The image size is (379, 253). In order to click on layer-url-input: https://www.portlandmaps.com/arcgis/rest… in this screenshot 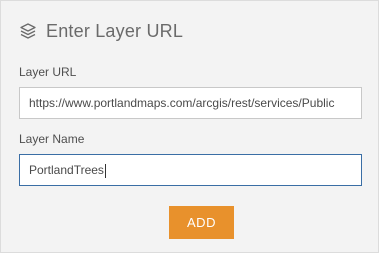, I will do `click(190, 103)`.